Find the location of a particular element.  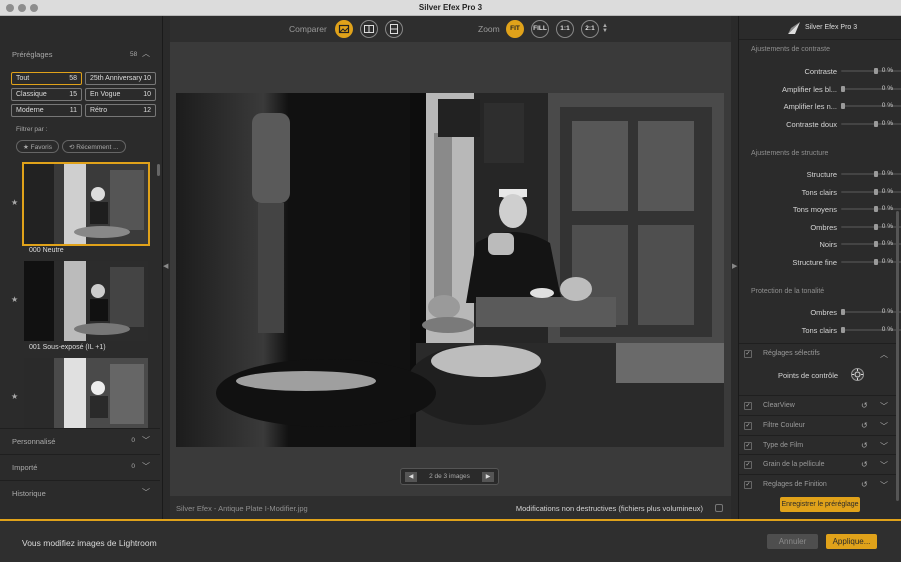

filter-row: ✓ Type de Film ↺ ﹀ is located at coordinates (819, 444).